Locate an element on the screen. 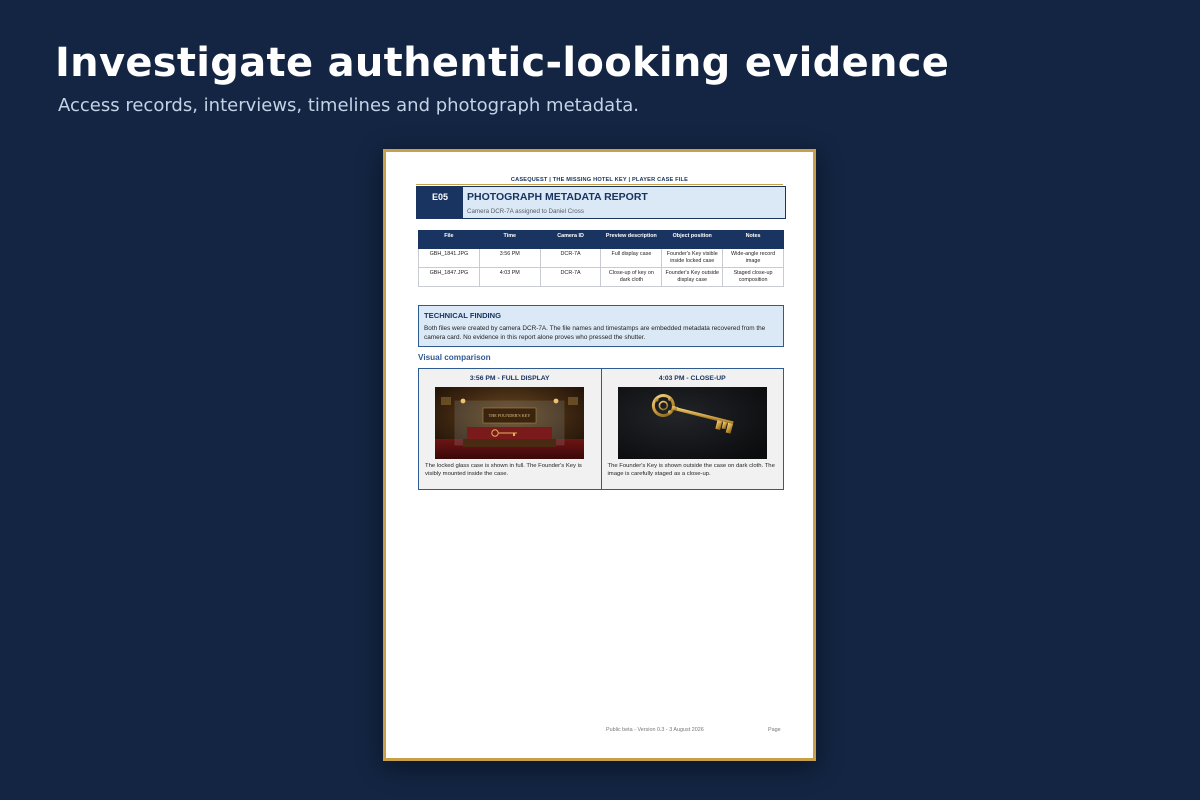  column-header: Object position is located at coordinates (692, 239).